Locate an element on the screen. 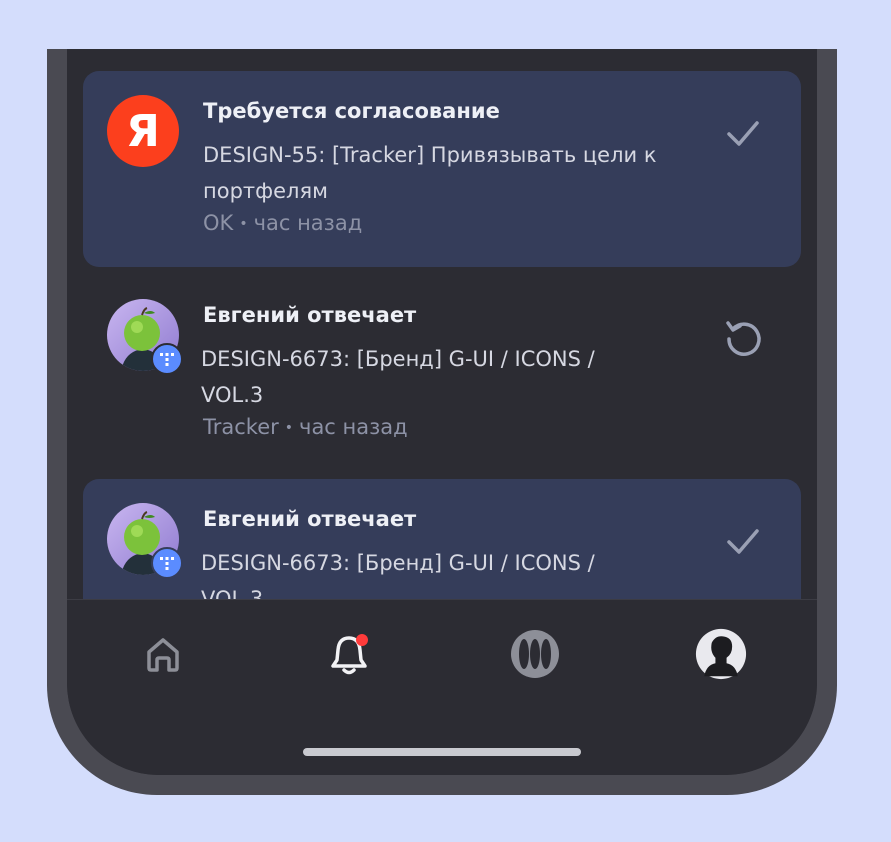 Image resolution: width=891 pixels, height=842 pixels. avatar: Я is located at coordinates (143, 131).